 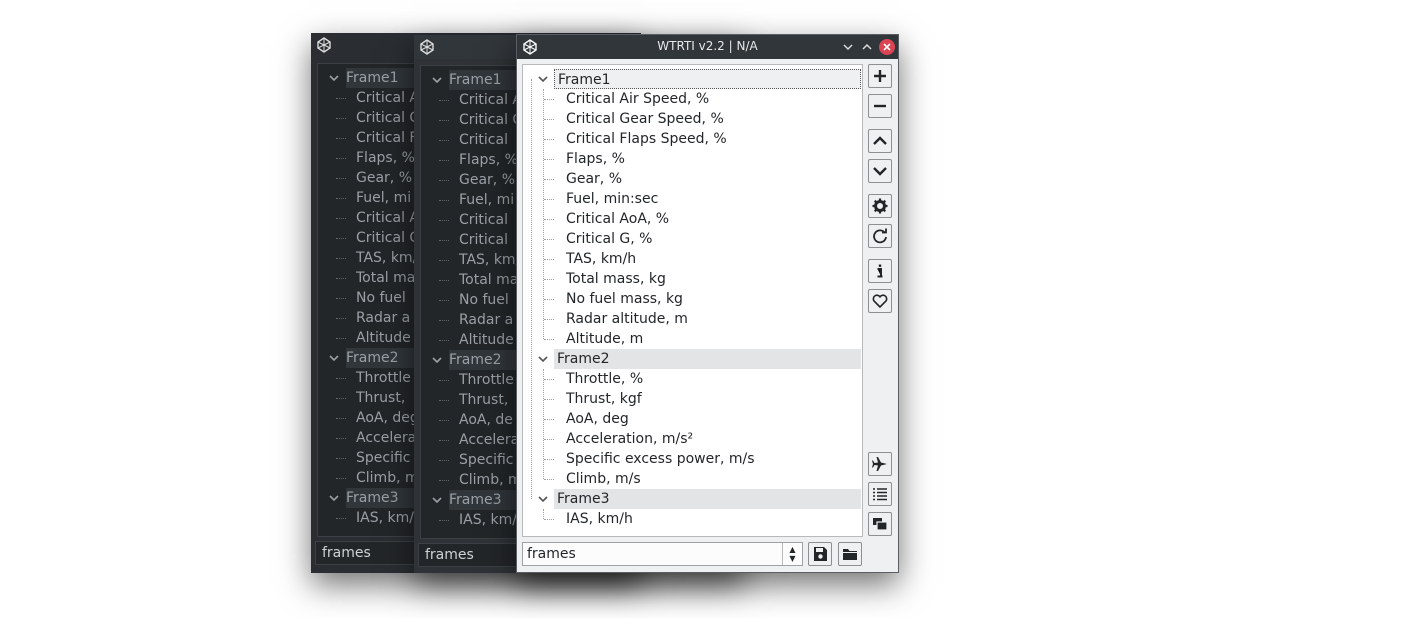 I want to click on maximize-button, so click(x=867, y=47).